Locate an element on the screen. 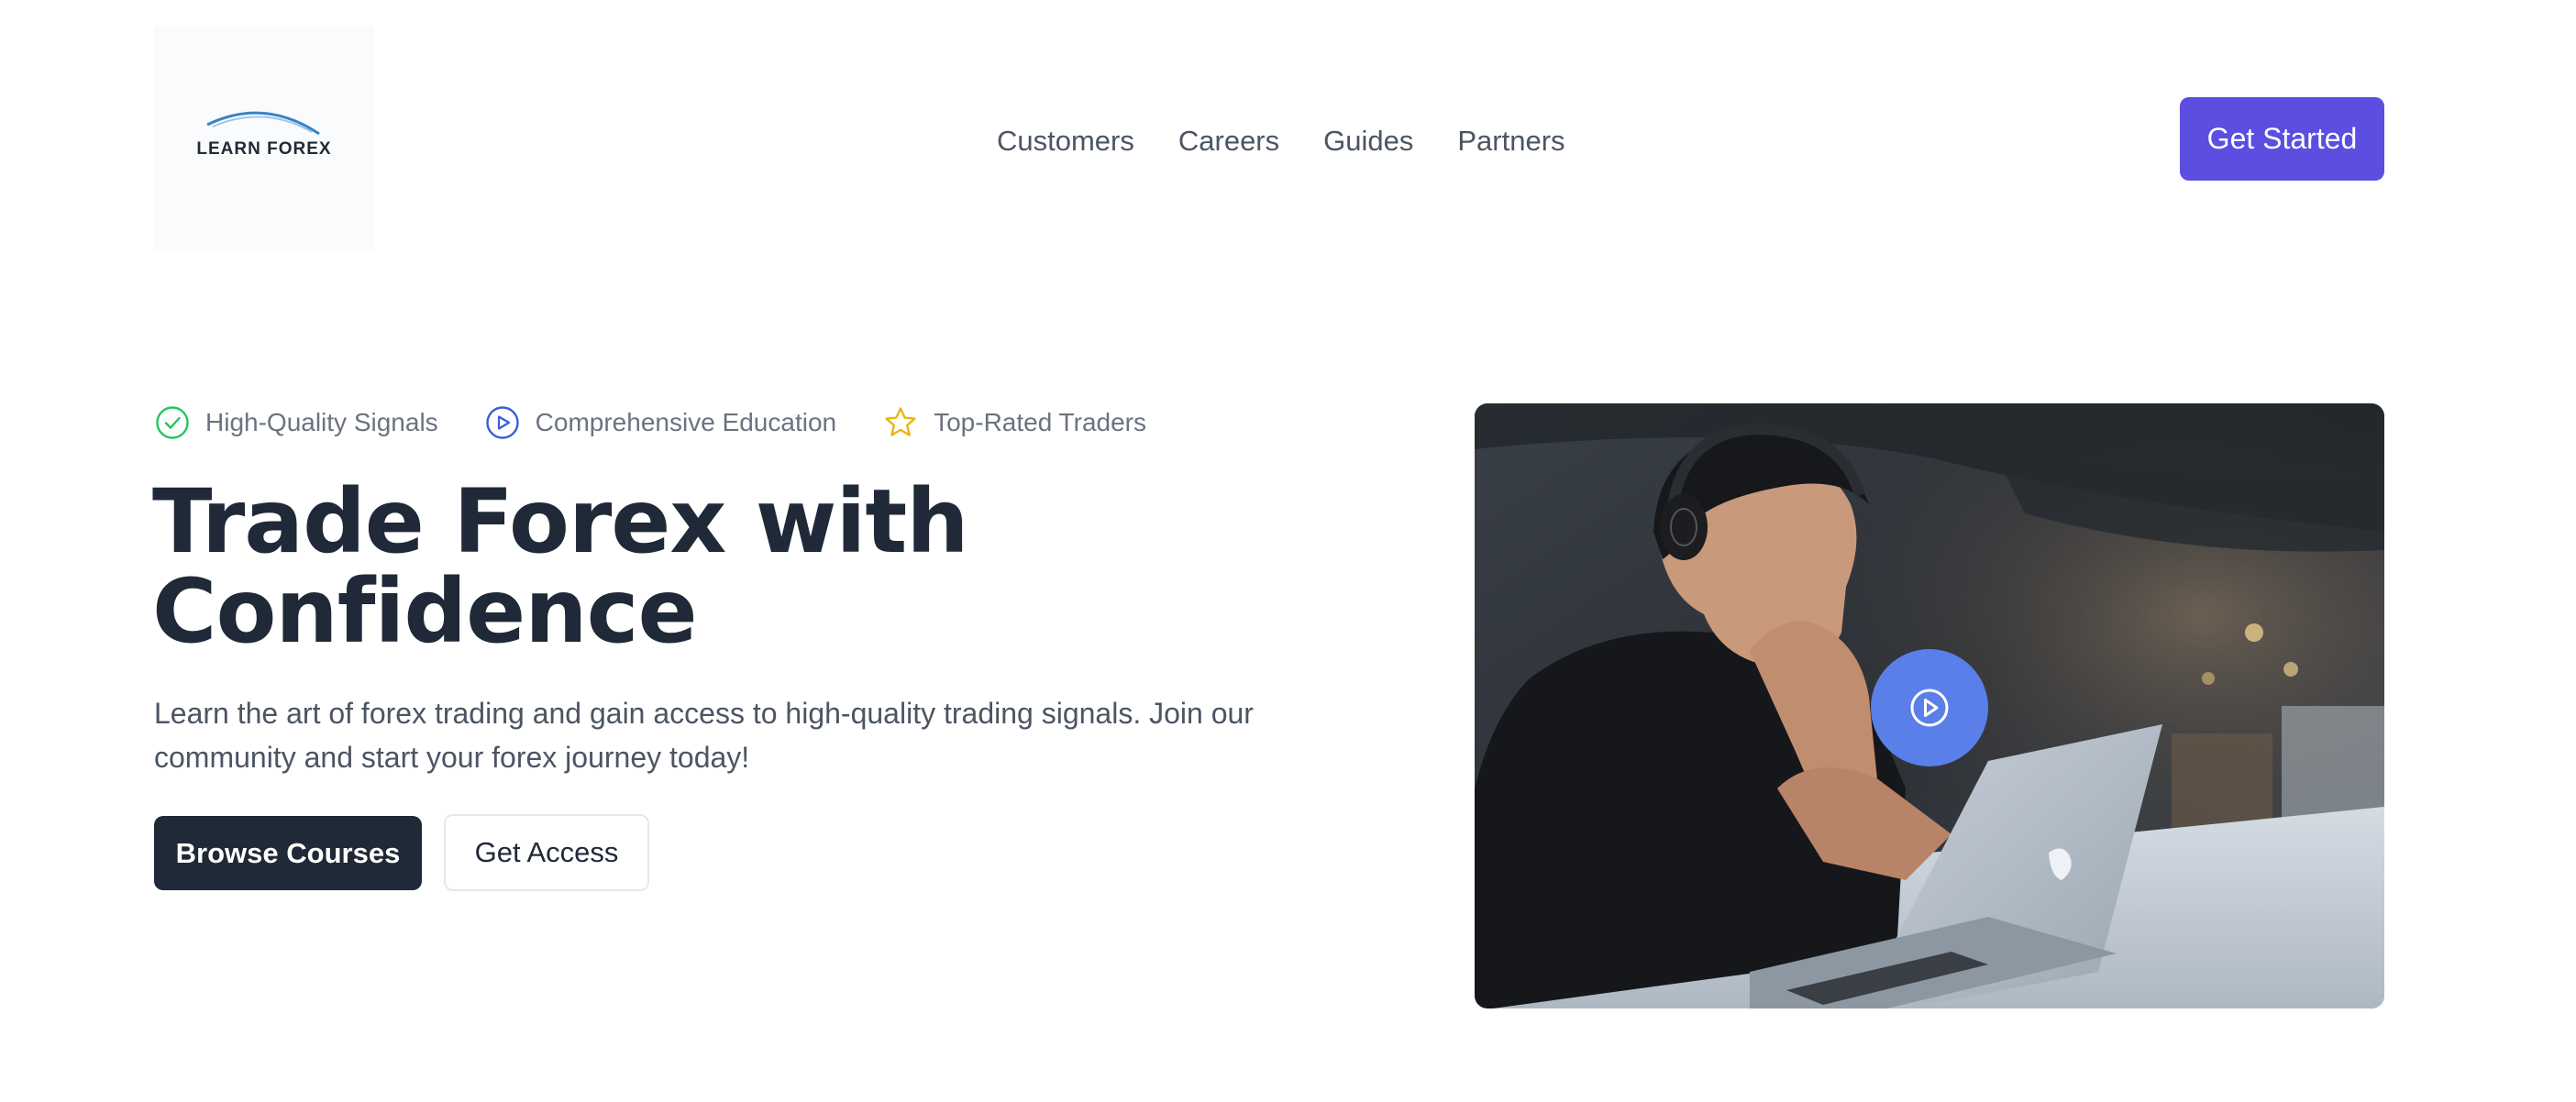 This screenshot has height=1102, width=2576. feature-label: Top-Rated Traders is located at coordinates (1040, 422).